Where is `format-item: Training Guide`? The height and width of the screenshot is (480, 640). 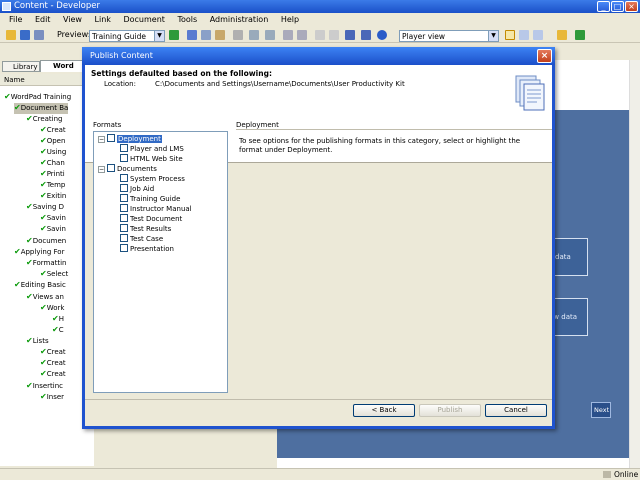 format-item: Training Guide is located at coordinates (150, 199).